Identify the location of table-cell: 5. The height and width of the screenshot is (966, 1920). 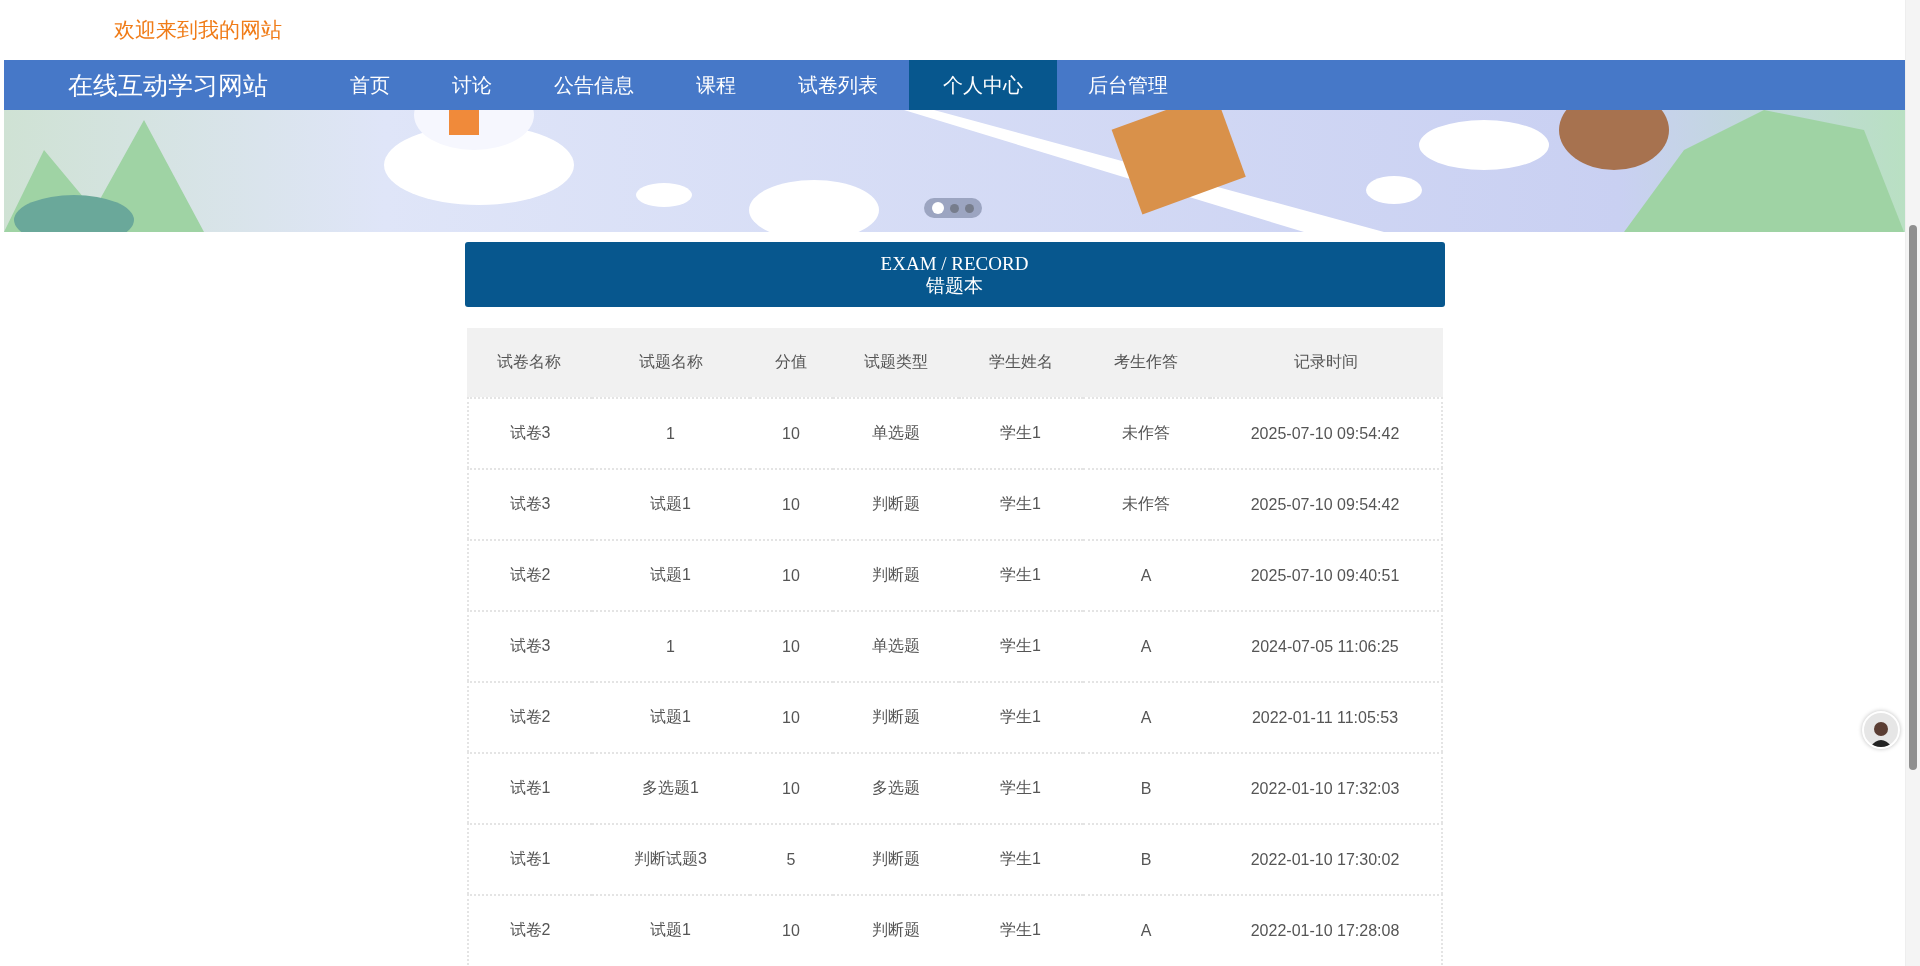
(791, 858).